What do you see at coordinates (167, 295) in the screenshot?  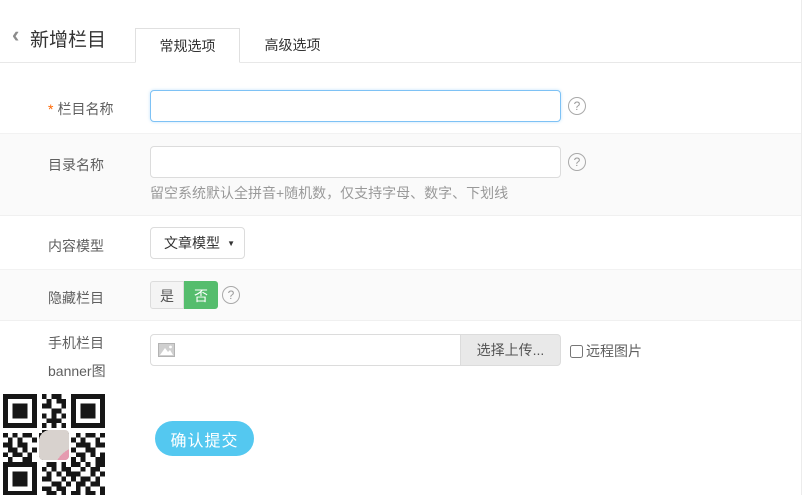 I see `hide-yes-button: 是` at bounding box center [167, 295].